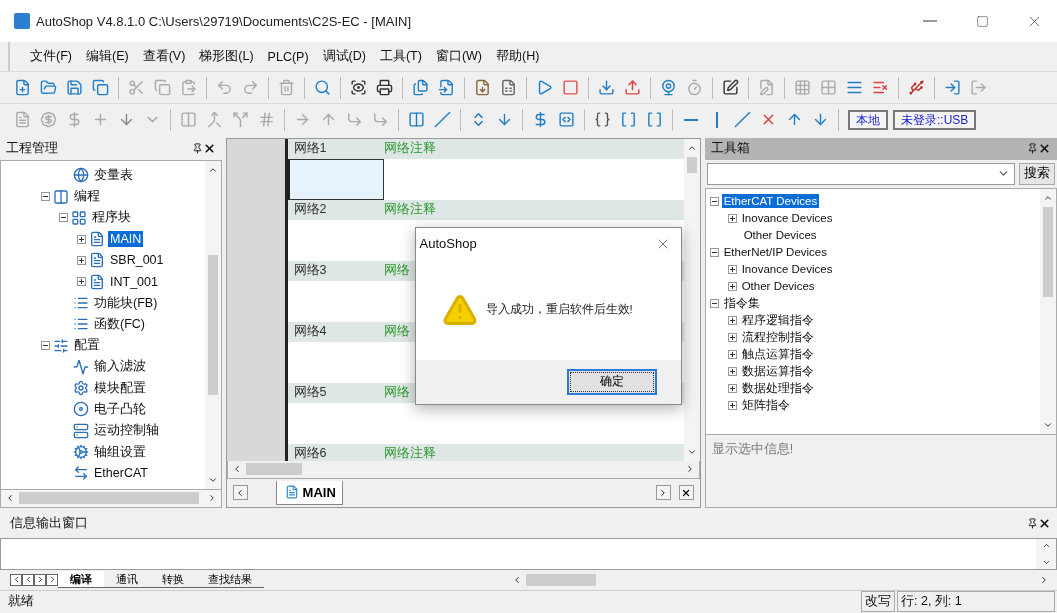 This screenshot has height=613, width=1057. What do you see at coordinates (32, 149) in the screenshot?
I see `panel-title: 工程管理` at bounding box center [32, 149].